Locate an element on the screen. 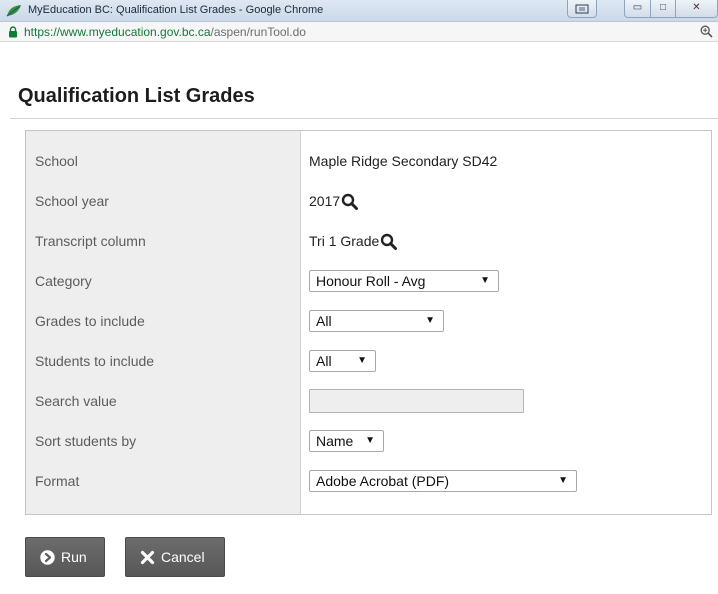 This screenshot has width=718, height=594. category-selected: Honour Roll - Avg is located at coordinates (371, 281).